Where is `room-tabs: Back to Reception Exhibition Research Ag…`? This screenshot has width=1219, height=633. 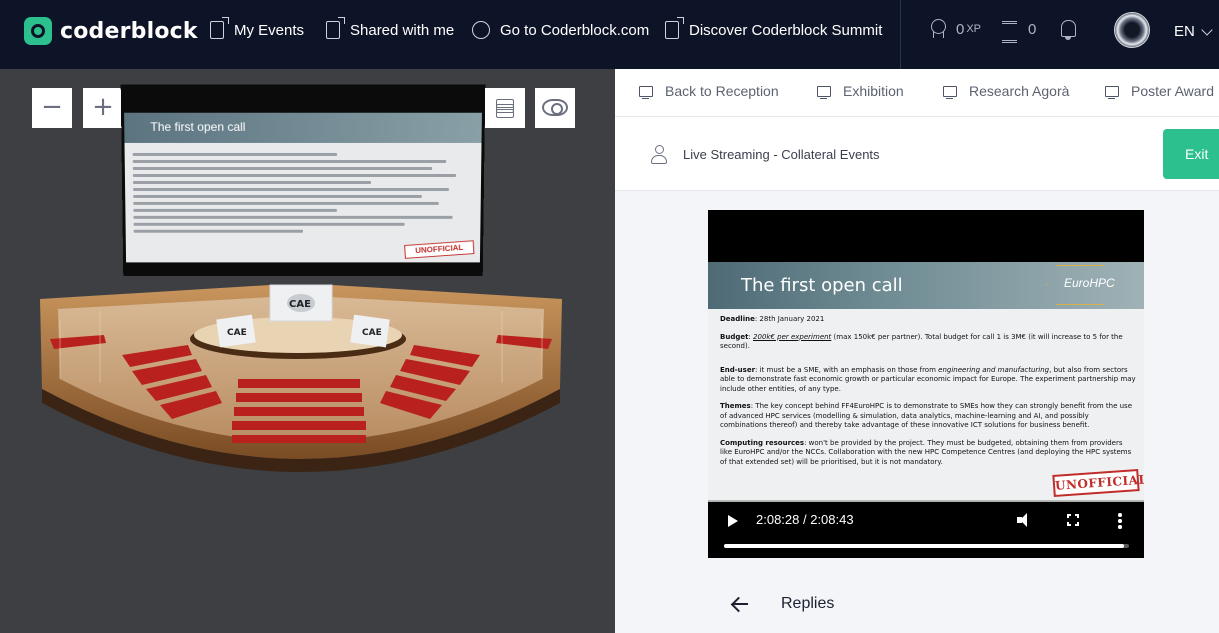 room-tabs: Back to Reception Exhibition Research Ag… is located at coordinates (917, 93).